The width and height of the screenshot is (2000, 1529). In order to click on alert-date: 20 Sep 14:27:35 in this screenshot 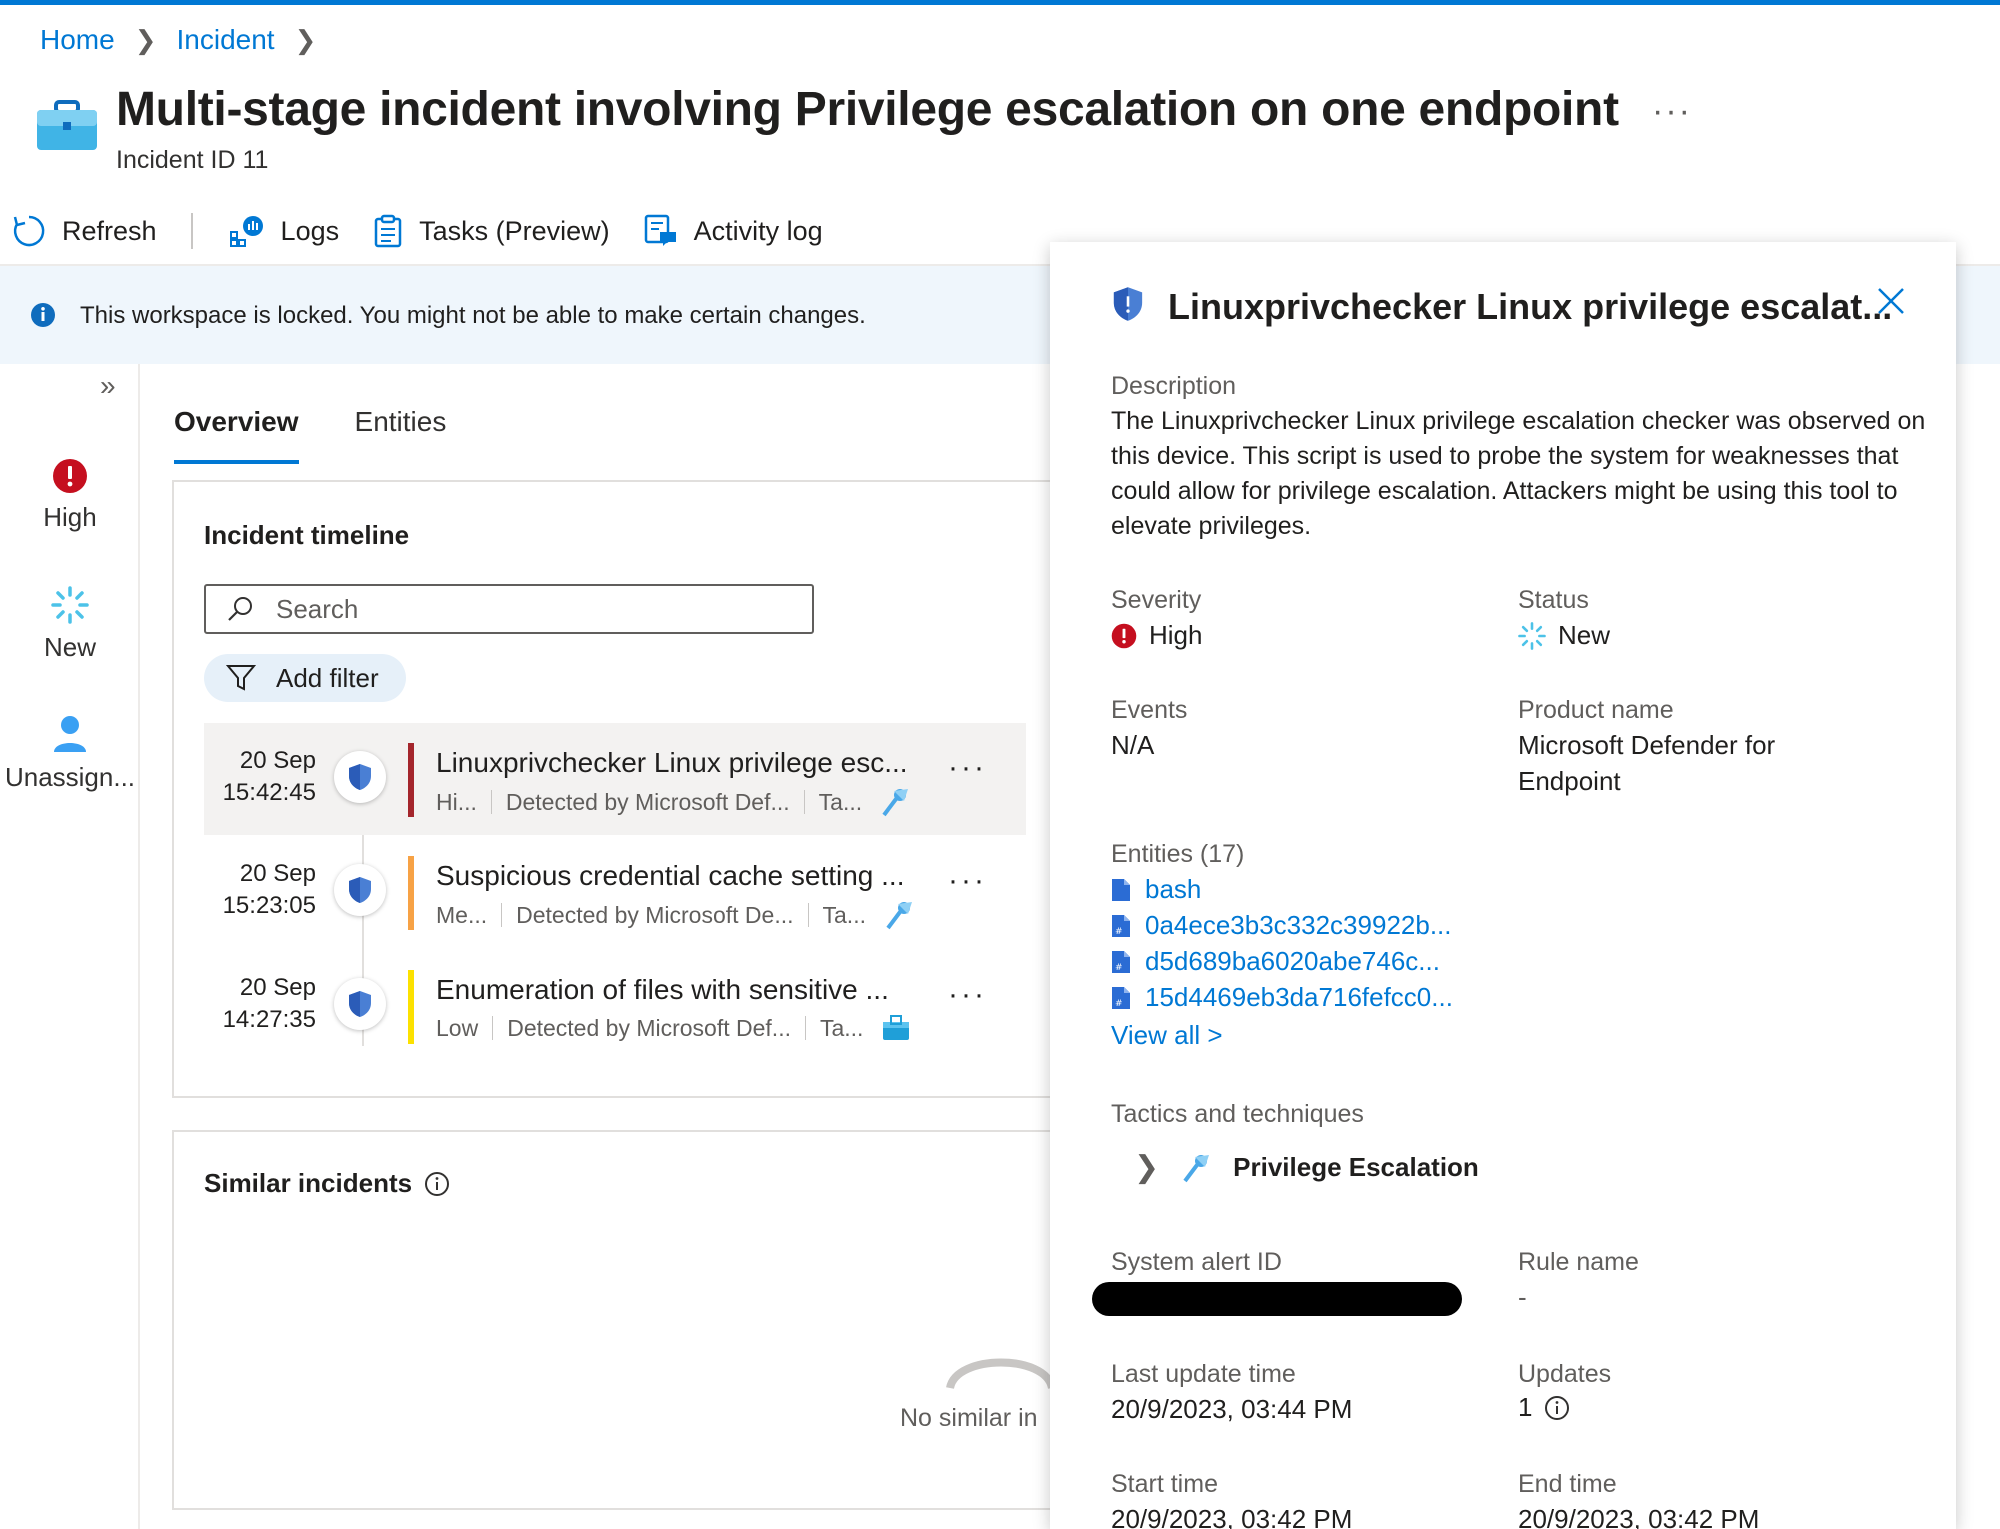, I will do `click(260, 1004)`.